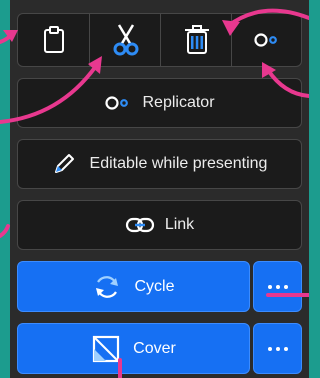  I want to click on pencil-icon, so click(64, 163).